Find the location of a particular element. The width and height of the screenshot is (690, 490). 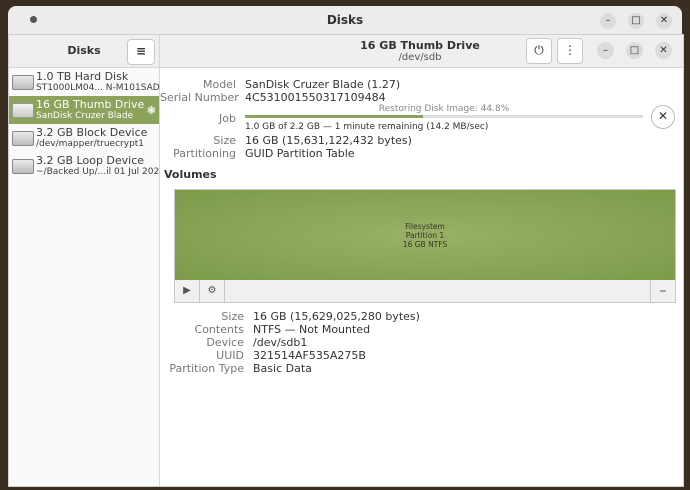

close-icon: ✕ is located at coordinates (663, 116).